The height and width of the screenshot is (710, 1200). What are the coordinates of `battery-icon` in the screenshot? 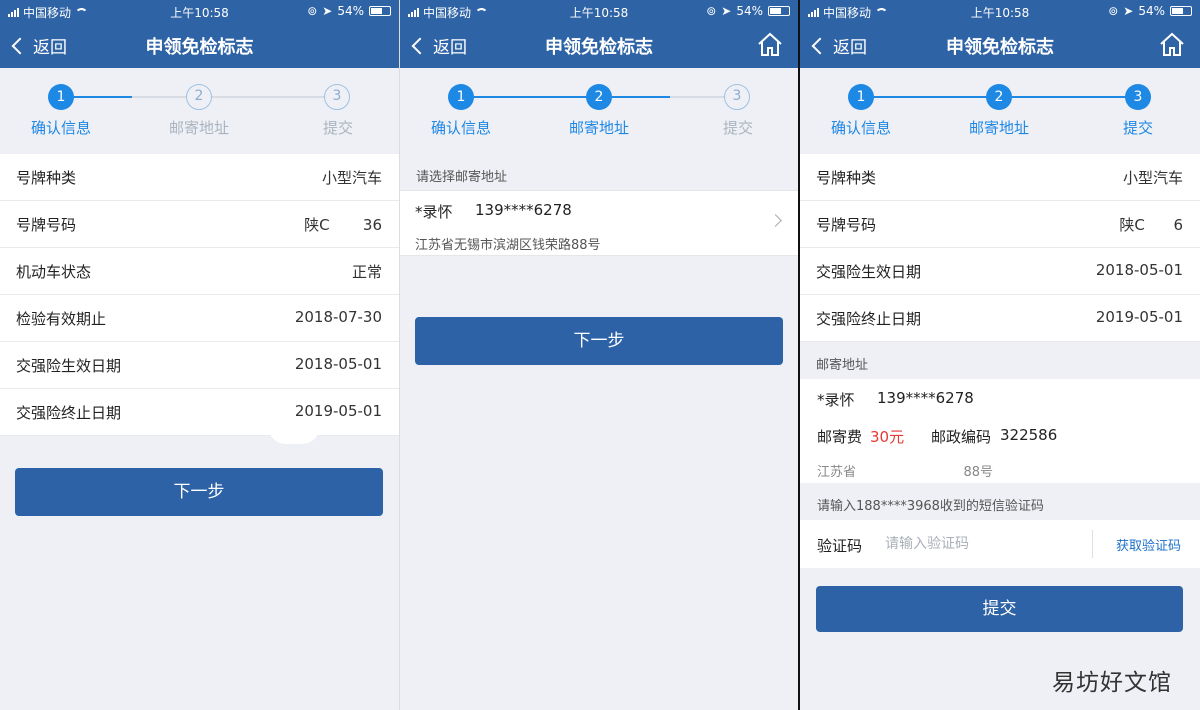 It's located at (1181, 11).